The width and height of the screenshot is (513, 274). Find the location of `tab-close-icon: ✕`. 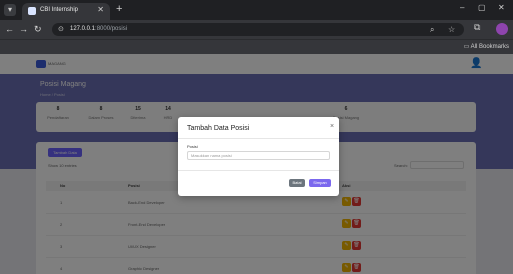

tab-close-icon: ✕ is located at coordinates (100, 9).